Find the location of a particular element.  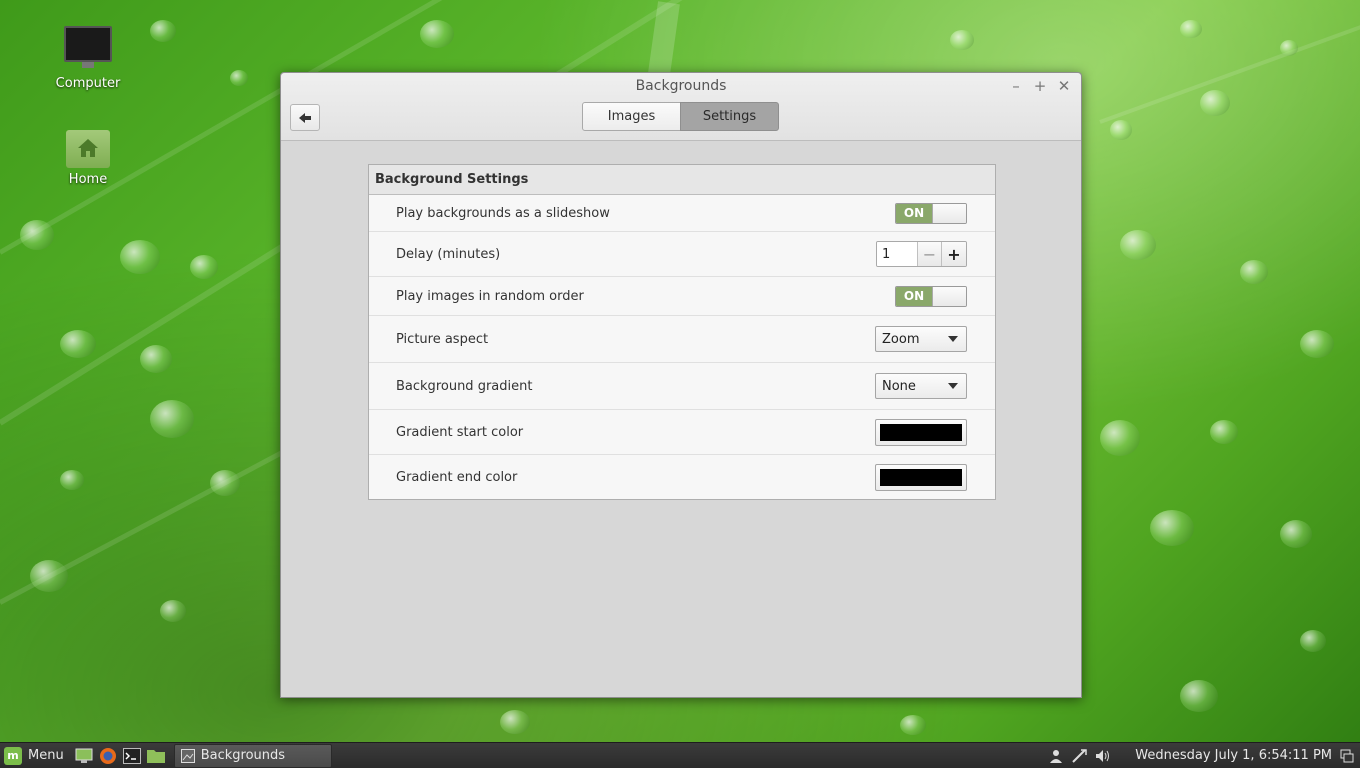

delay-input: 1 is located at coordinates (897, 254).